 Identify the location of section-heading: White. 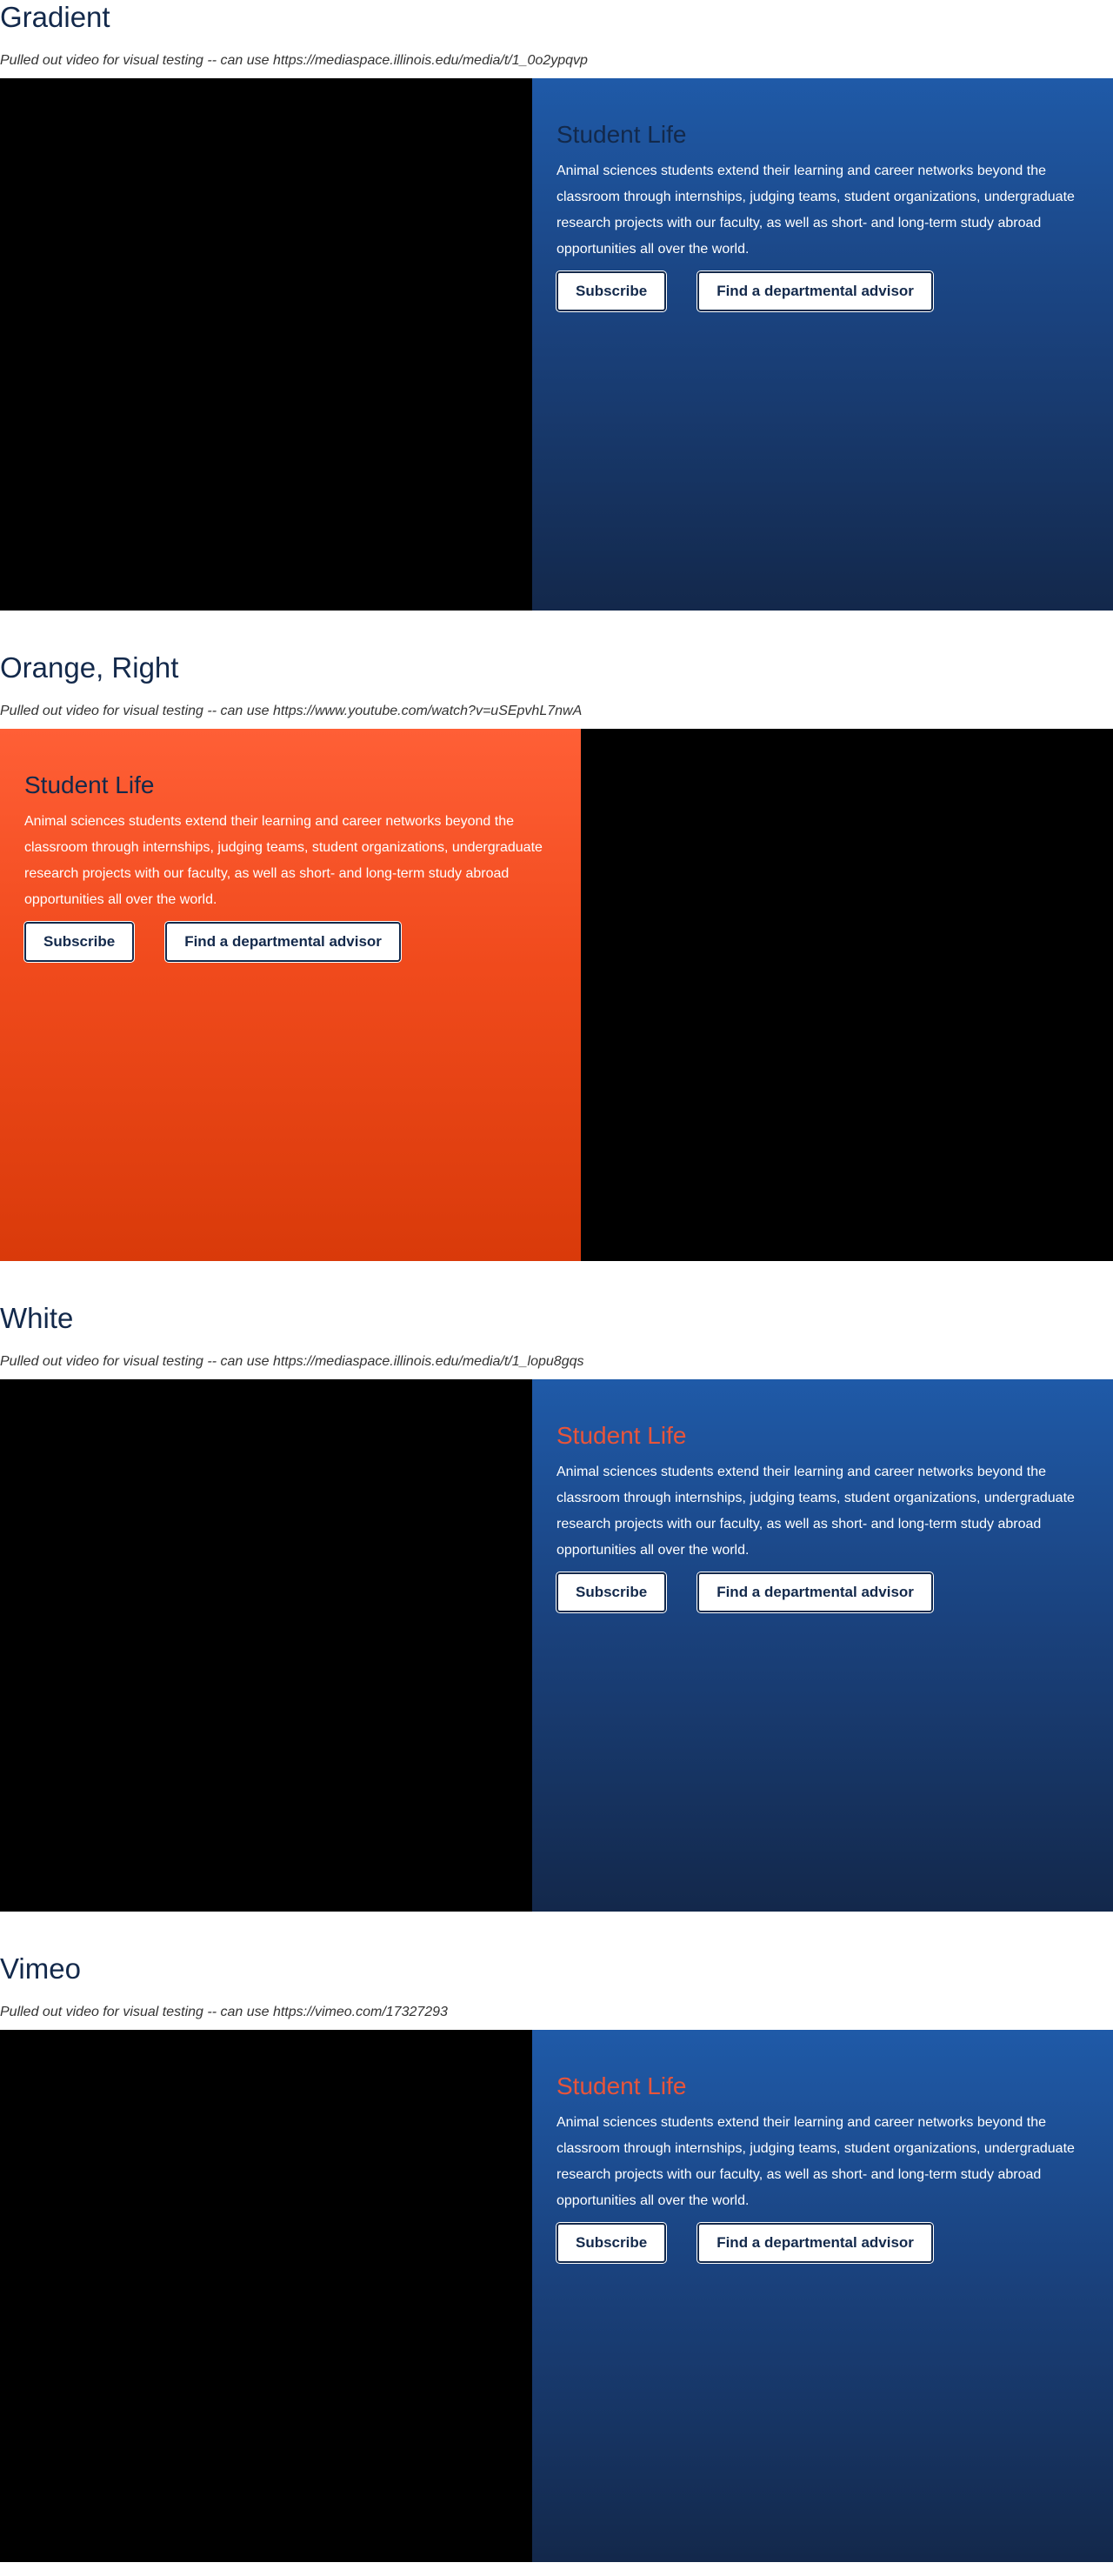
(37, 1318).